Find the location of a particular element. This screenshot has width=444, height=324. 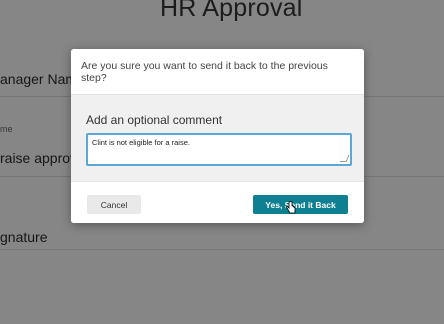

resize-handle-icon is located at coordinates (344, 158).